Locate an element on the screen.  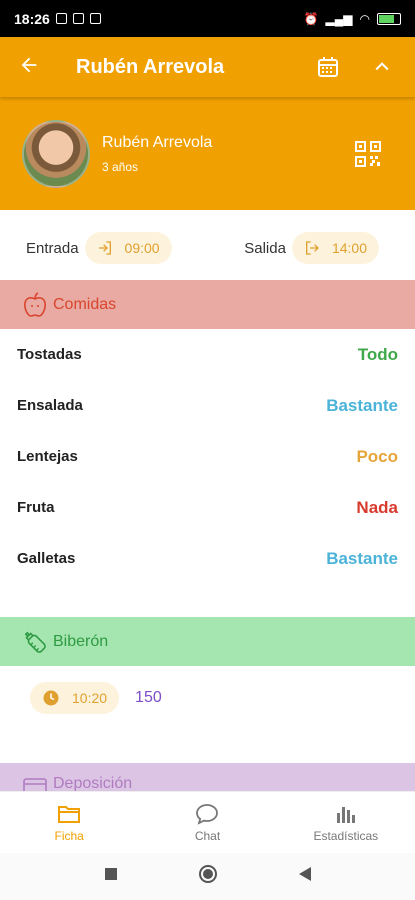
bottle-section-header: Biberón is located at coordinates (207, 641).